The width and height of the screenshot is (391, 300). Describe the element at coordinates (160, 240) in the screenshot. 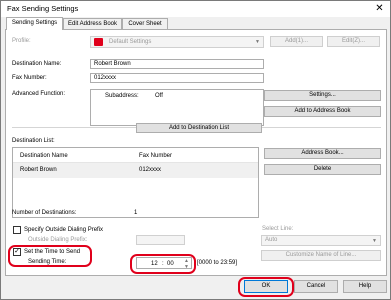

I see `outside-dialing-prefix-field` at that location.